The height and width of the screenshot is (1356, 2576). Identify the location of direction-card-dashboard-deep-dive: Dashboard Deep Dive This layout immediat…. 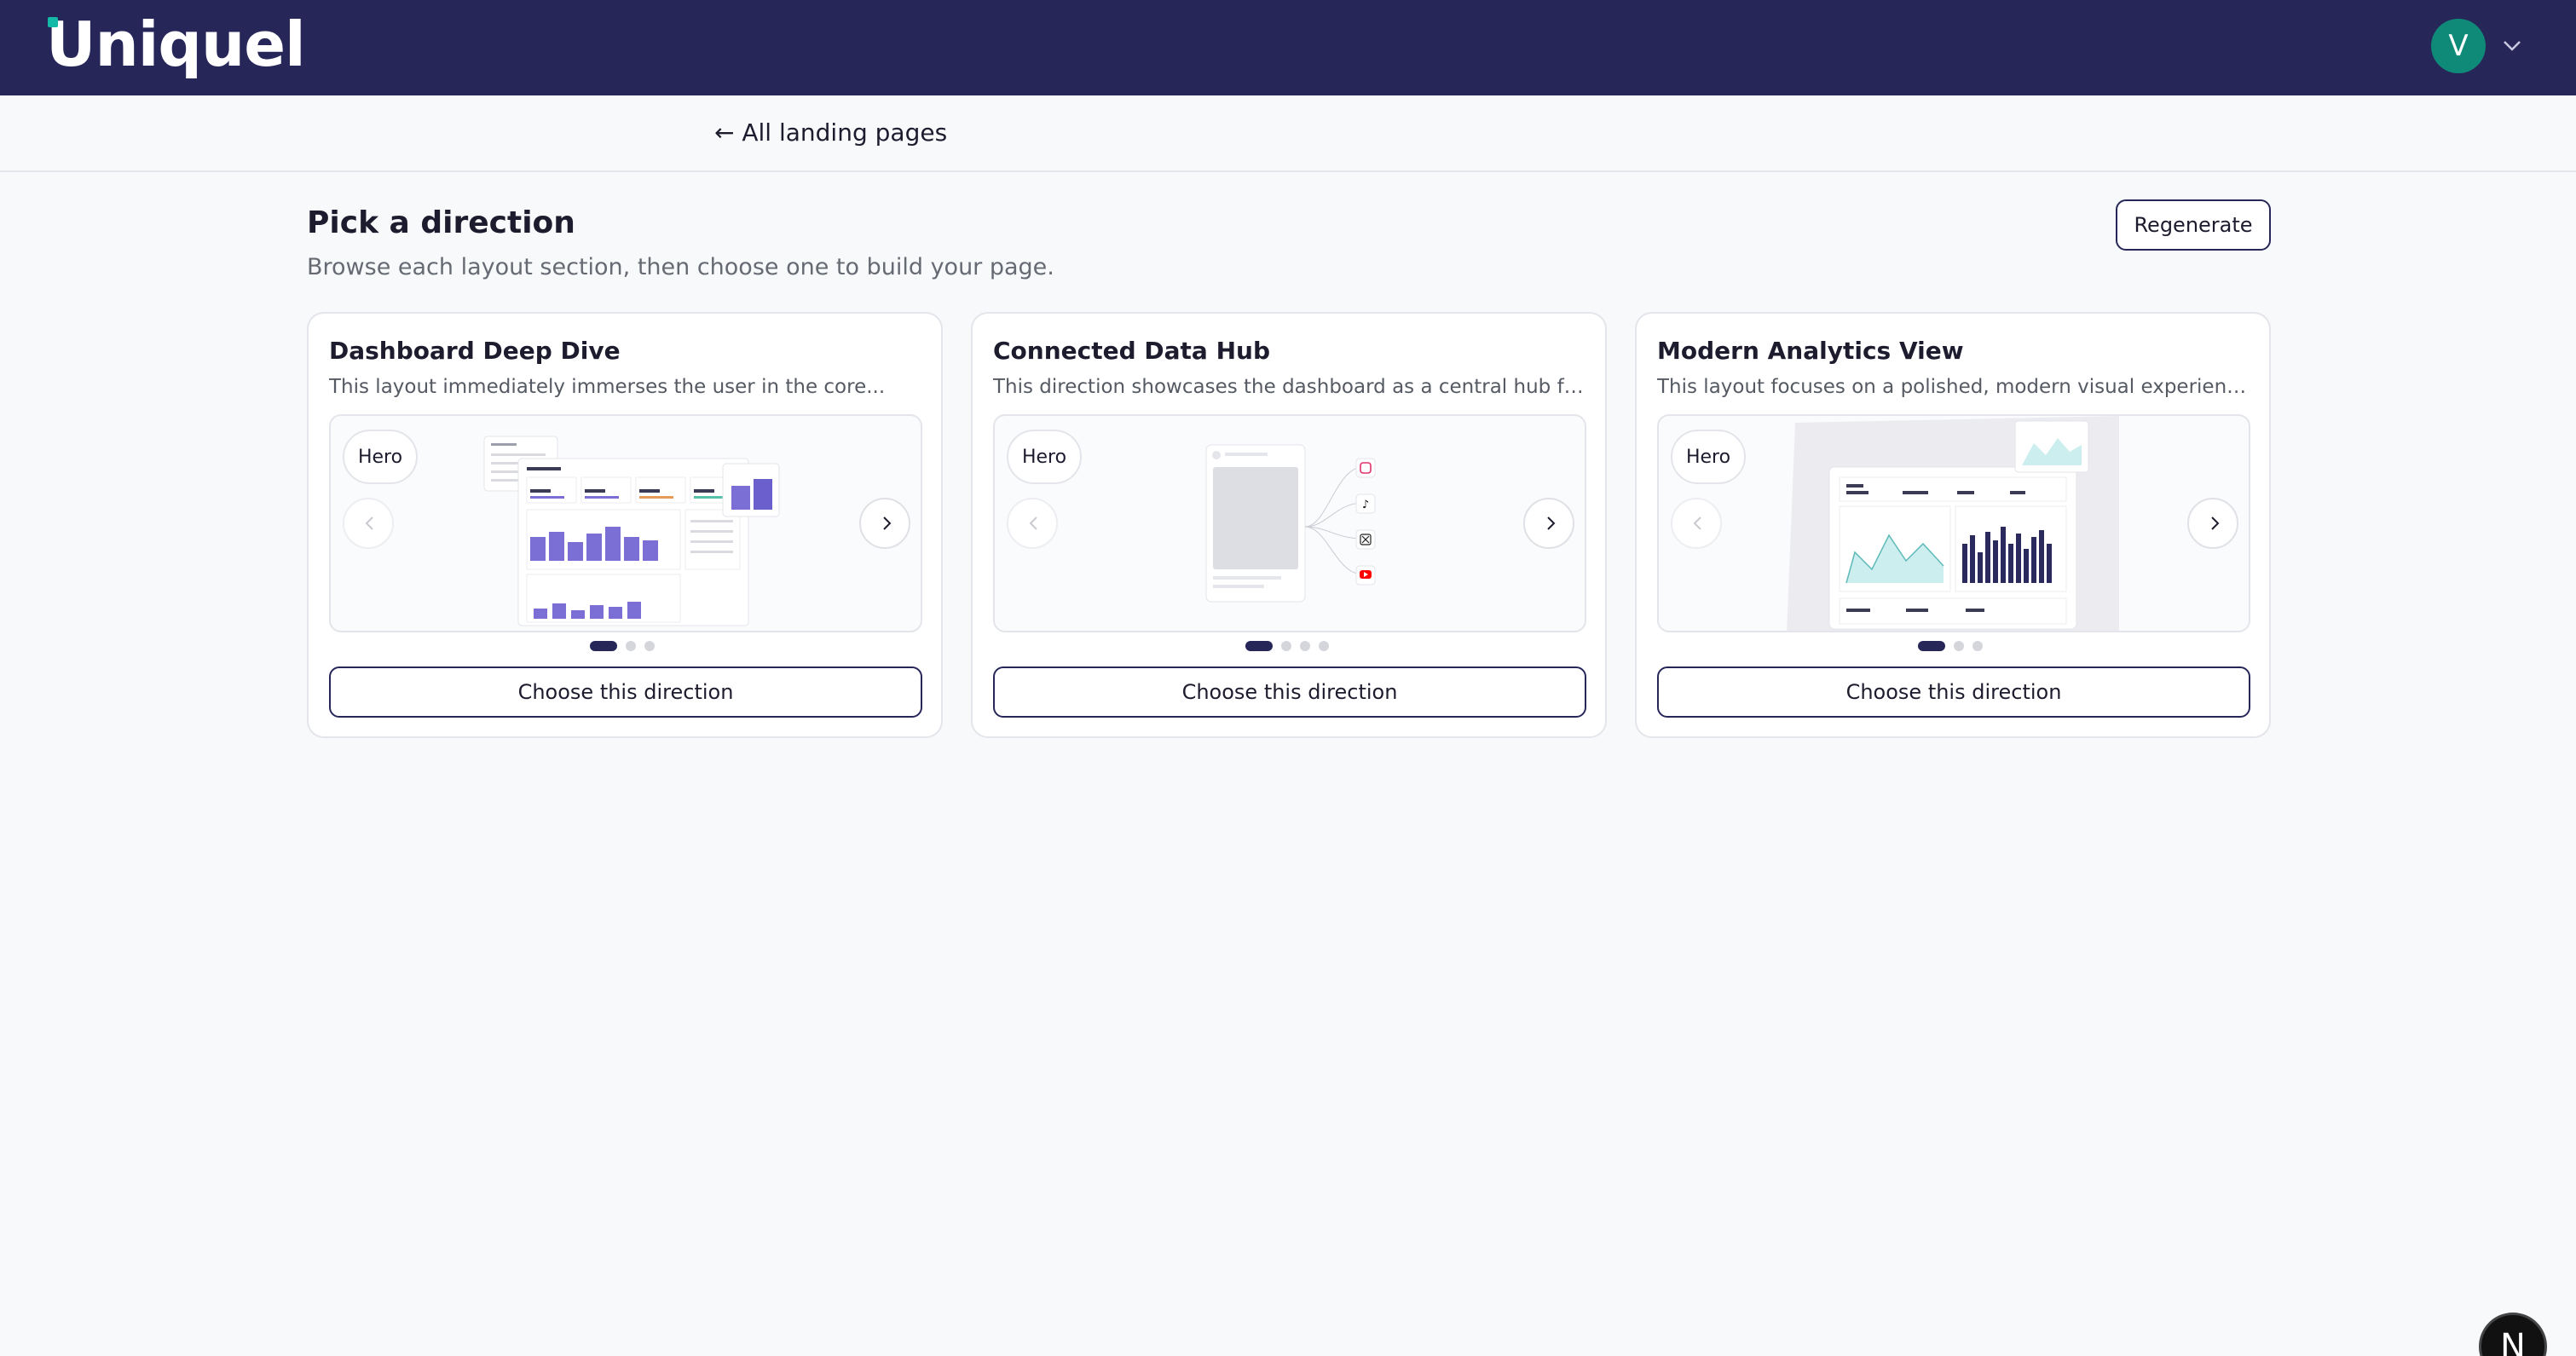
(625, 525).